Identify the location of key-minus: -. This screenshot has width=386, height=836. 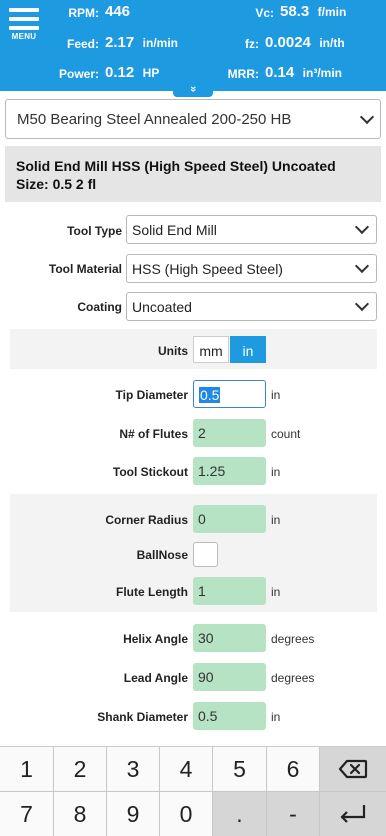
(293, 814).